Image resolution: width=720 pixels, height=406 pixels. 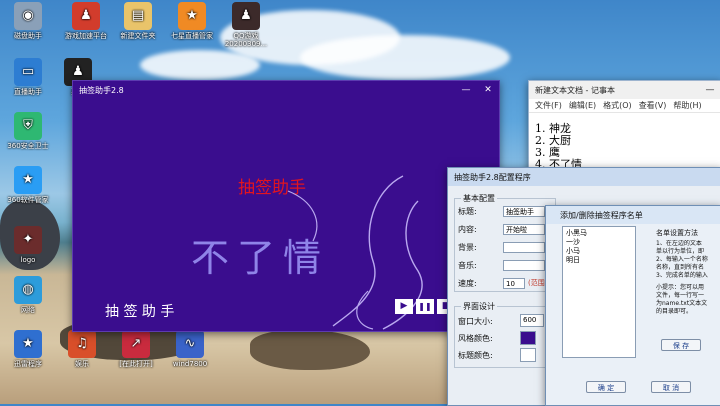 I want to click on monitor-icon: ▭, so click(x=28, y=72).